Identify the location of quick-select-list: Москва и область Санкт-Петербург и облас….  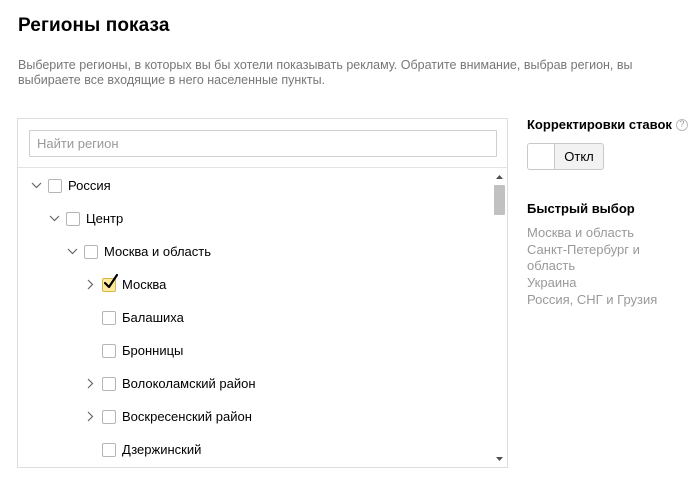
(602, 267).